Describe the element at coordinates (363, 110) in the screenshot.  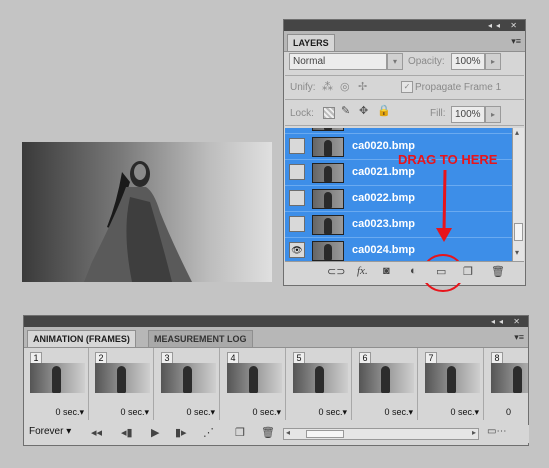
I see `lock-move-icon: ✥` at that location.